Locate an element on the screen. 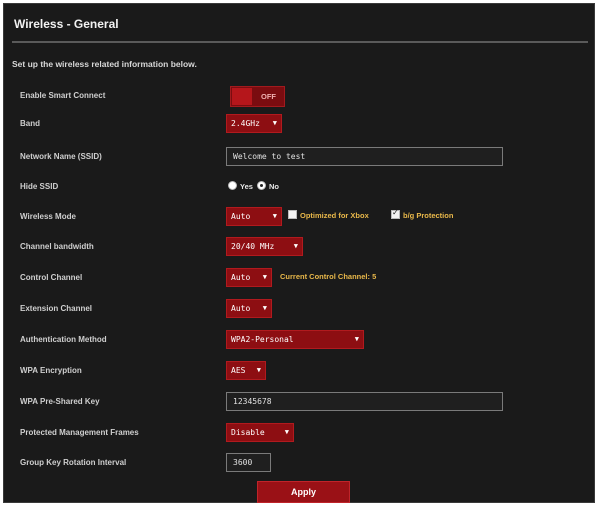 This screenshot has width=602, height=507. control-channel-value: Auto is located at coordinates (241, 277).